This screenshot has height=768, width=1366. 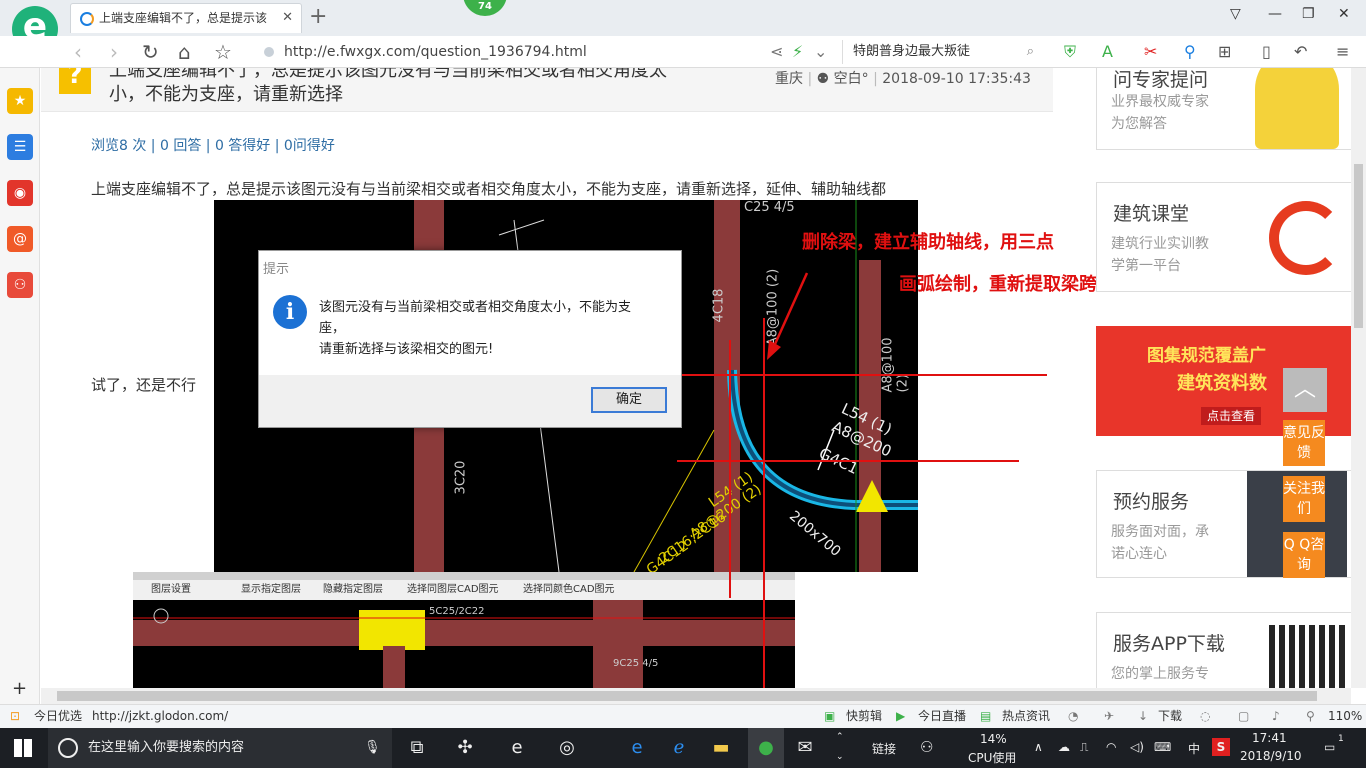 What do you see at coordinates (884, 748) in the screenshot?
I see `link-toolbar: 链接` at bounding box center [884, 748].